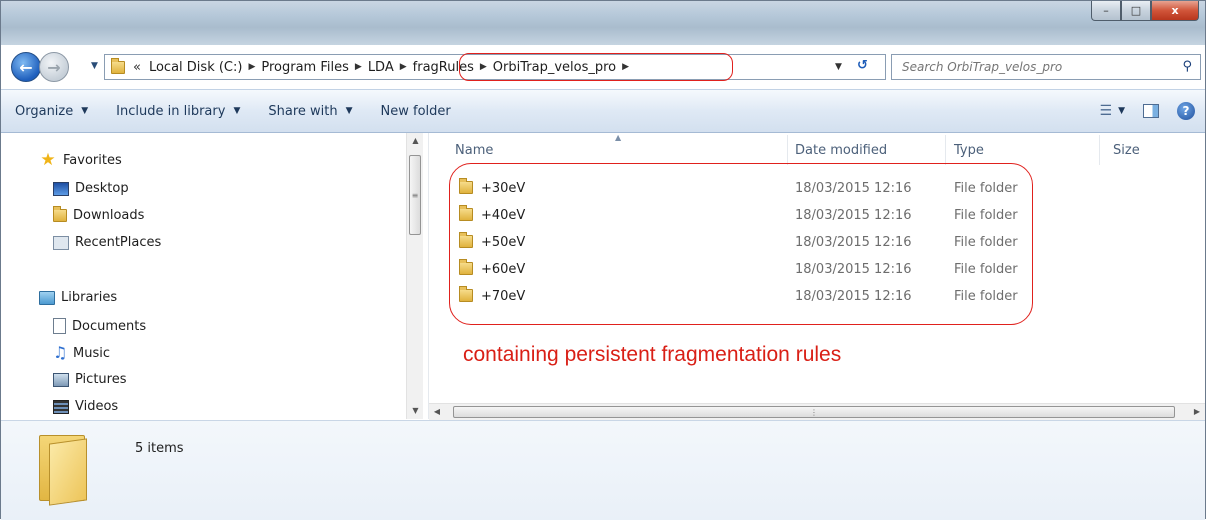  Describe the element at coordinates (443, 67) in the screenshot. I see `breadcrumb-fragrules: fragRules` at that location.